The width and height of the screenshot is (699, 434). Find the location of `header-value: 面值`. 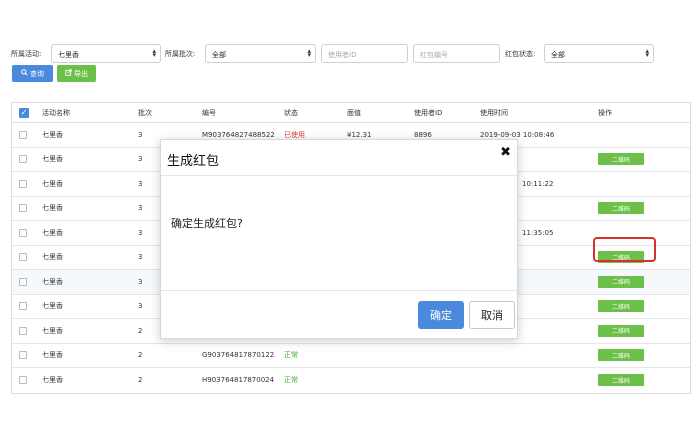

header-value: 面值 is located at coordinates (354, 112).